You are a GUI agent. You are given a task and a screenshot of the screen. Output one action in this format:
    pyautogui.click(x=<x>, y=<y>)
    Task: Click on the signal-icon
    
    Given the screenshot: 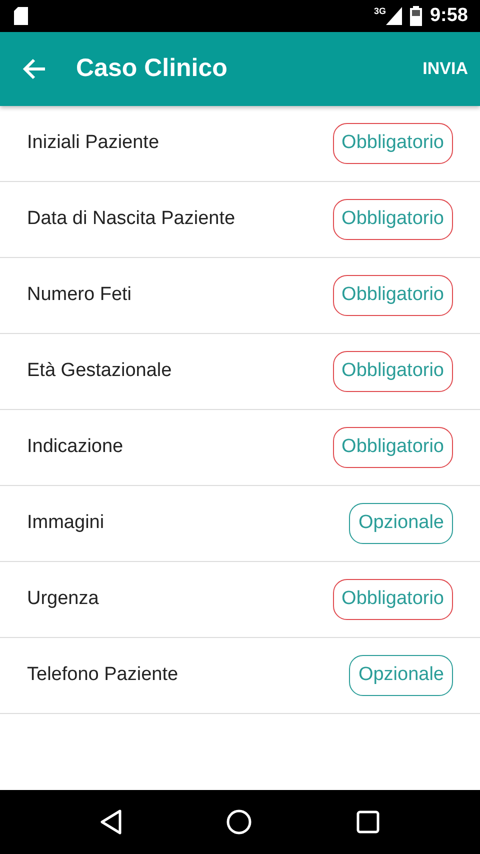 What is the action you would take?
    pyautogui.click(x=394, y=16)
    